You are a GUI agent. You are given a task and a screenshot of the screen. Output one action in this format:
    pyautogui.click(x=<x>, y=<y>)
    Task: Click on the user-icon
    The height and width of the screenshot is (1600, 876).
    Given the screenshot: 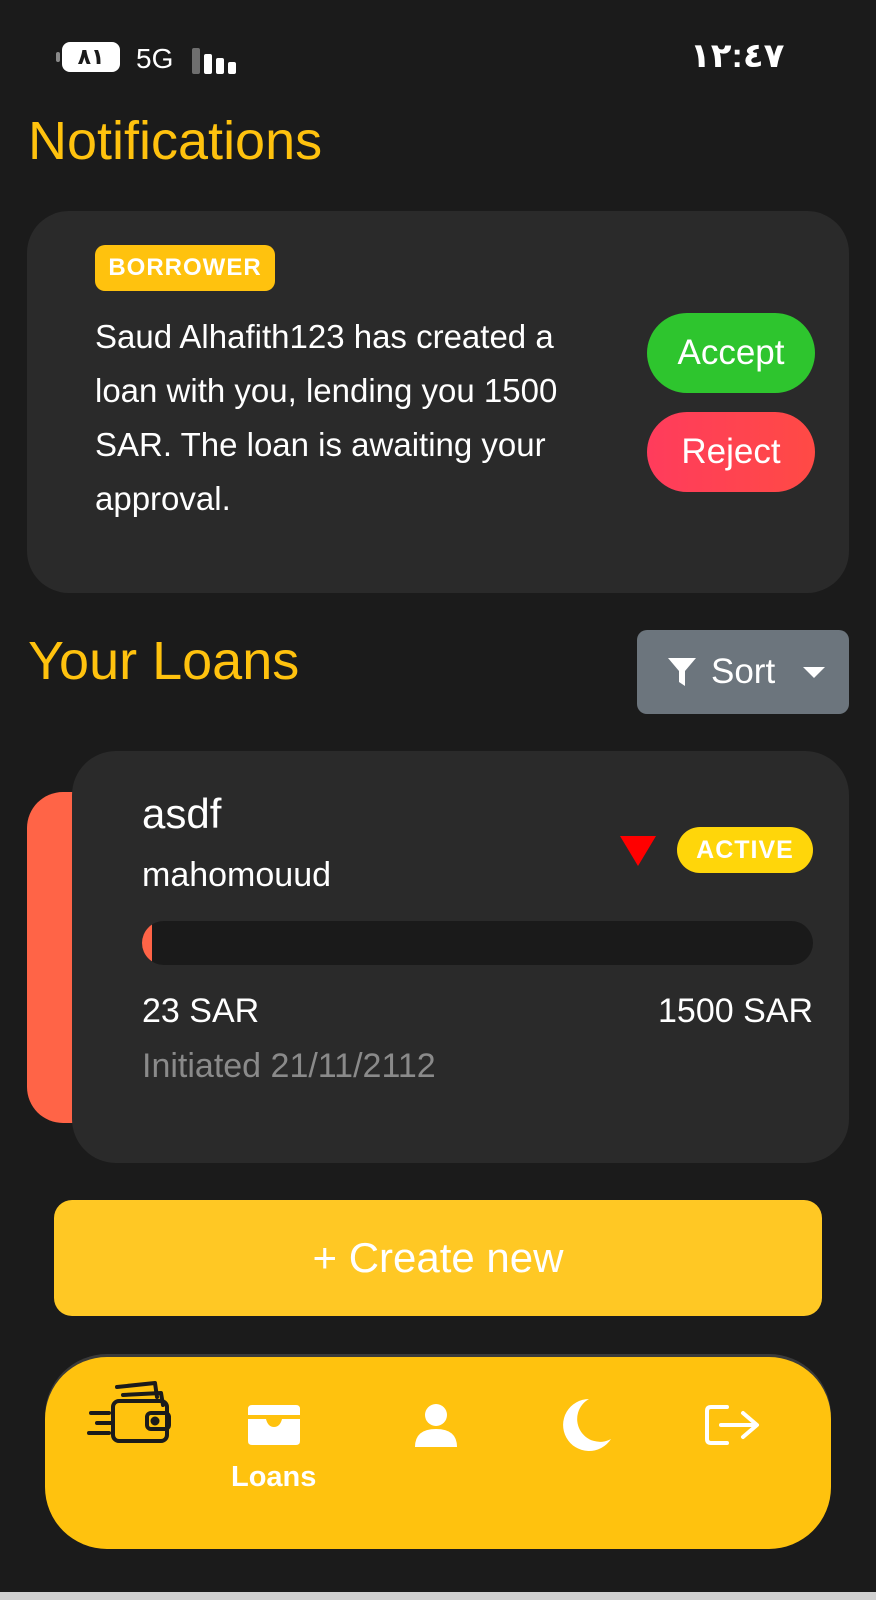 What is the action you would take?
    pyautogui.click(x=436, y=1425)
    